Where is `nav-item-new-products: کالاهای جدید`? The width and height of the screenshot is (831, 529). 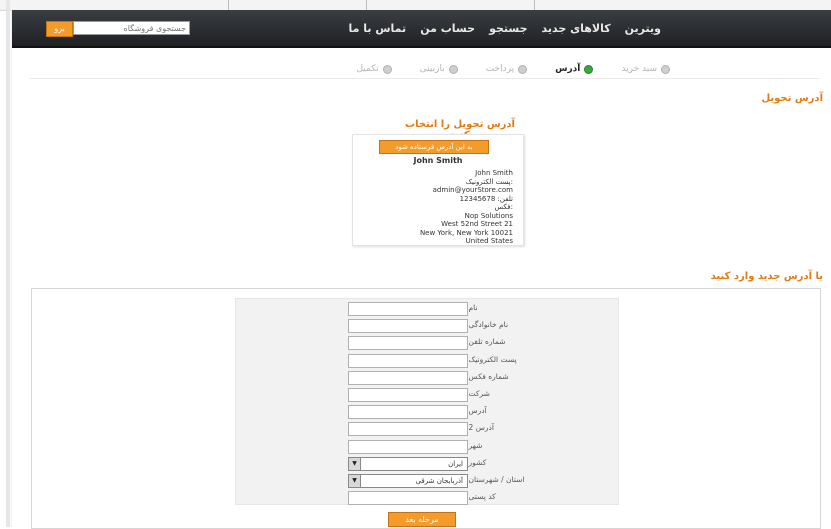
nav-item-new-products: کالاهای جدید is located at coordinates (576, 28).